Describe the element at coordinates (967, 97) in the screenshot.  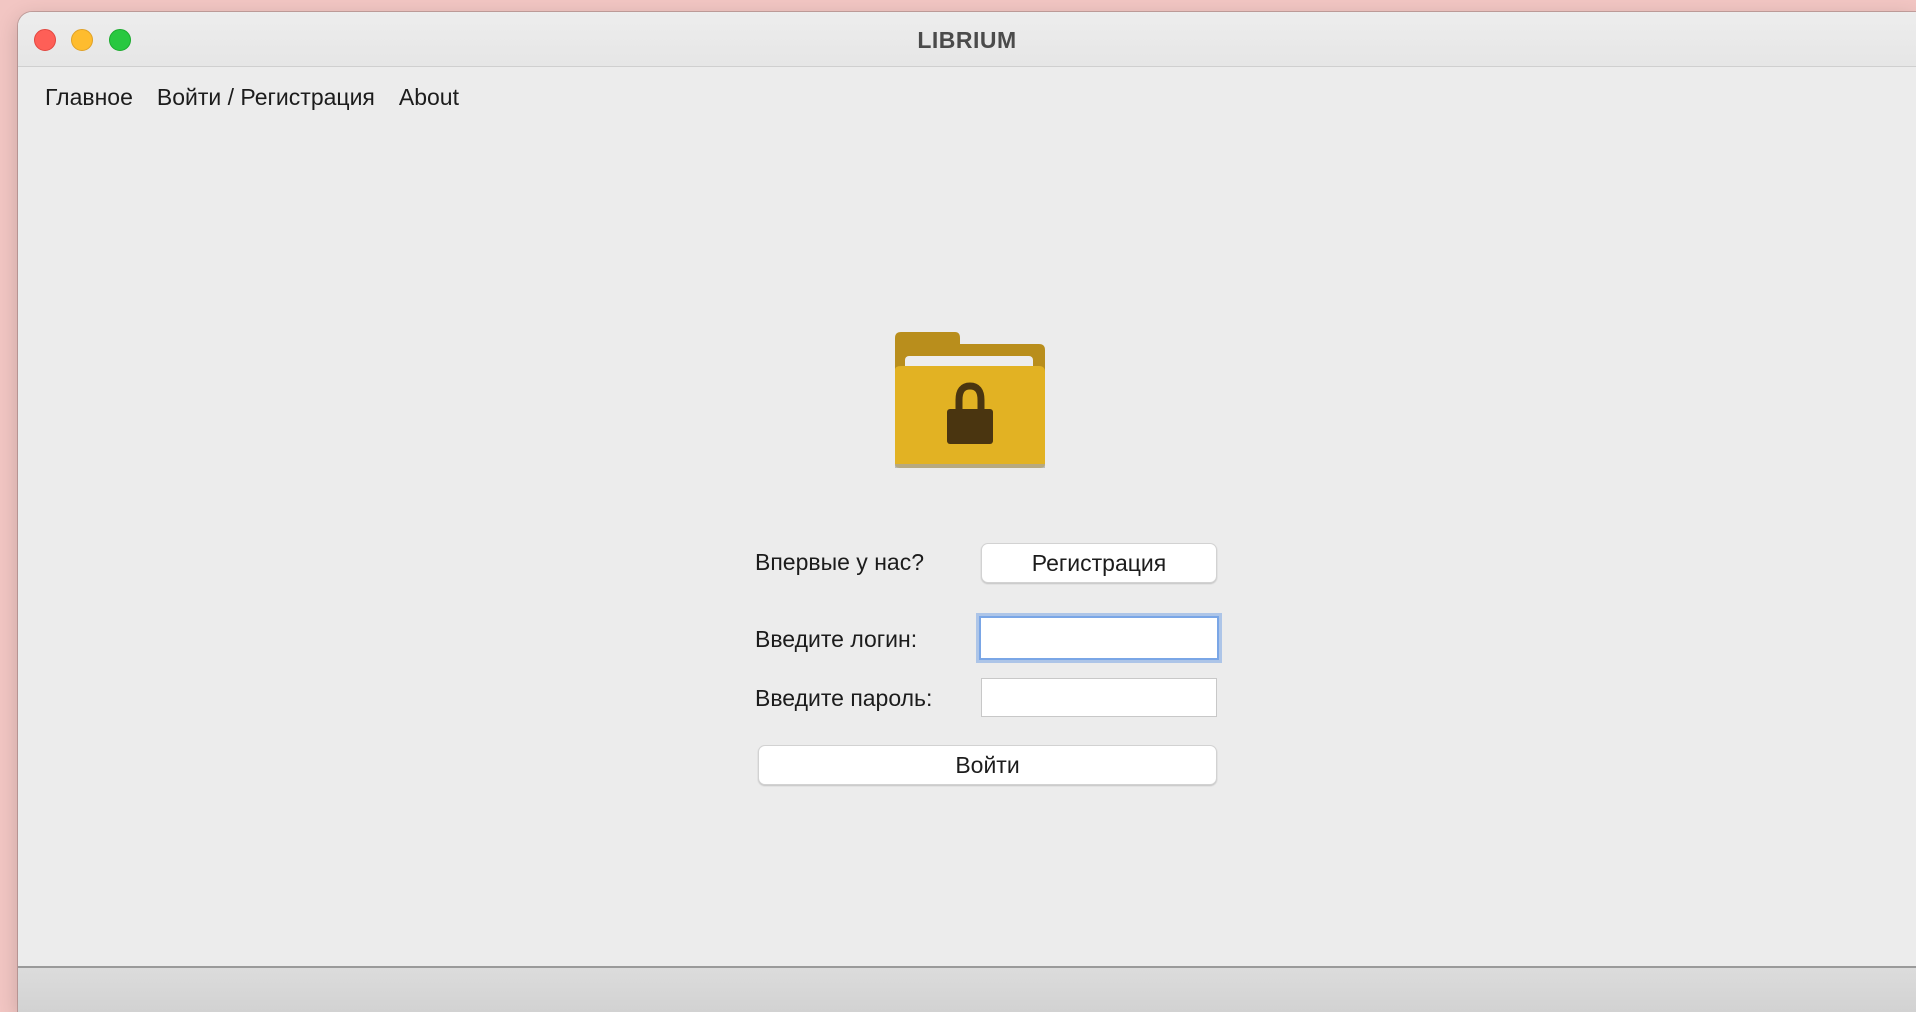
I see `menu-bar: Главное Войти / Регистрация About` at that location.